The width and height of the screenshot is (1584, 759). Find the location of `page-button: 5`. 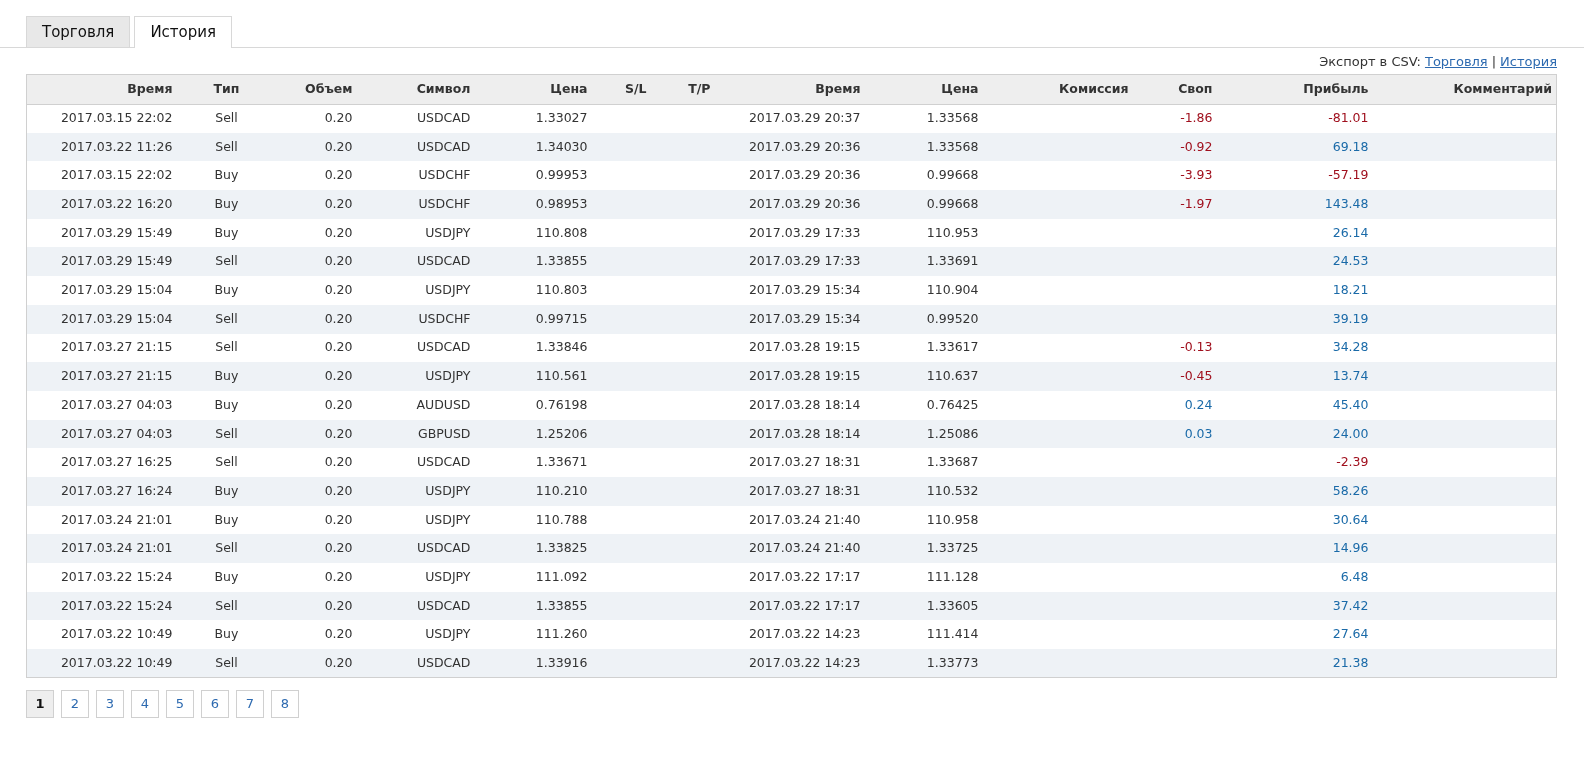

page-button: 5 is located at coordinates (180, 704).